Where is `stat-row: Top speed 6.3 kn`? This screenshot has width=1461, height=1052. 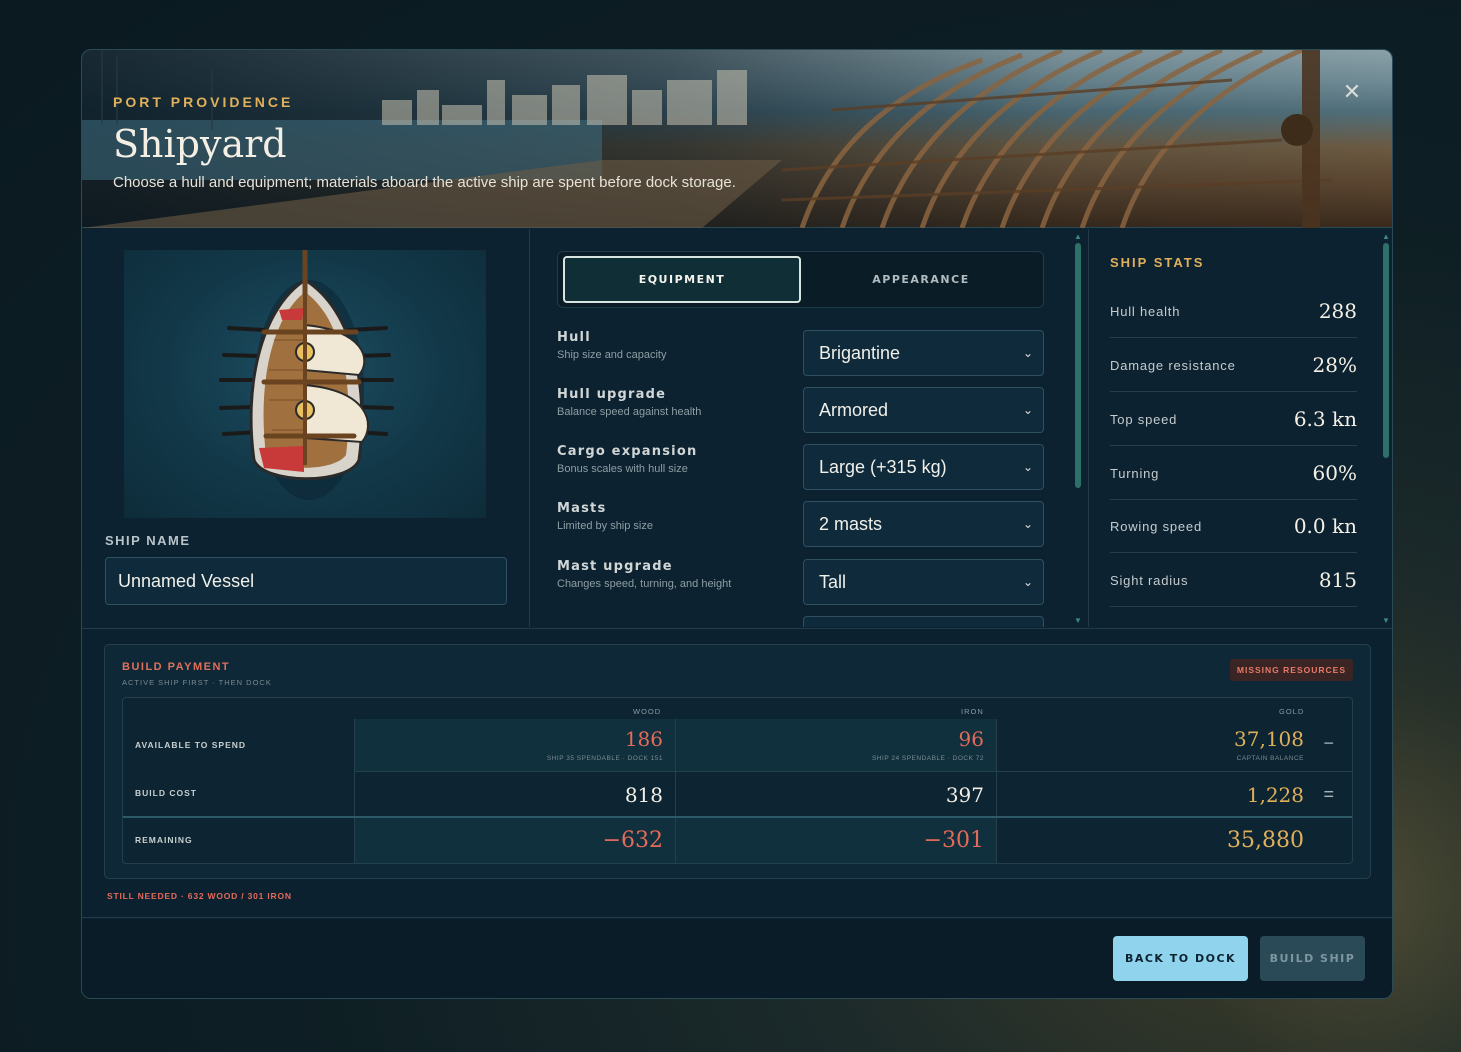
stat-row: Top speed 6.3 kn is located at coordinates (1233, 419).